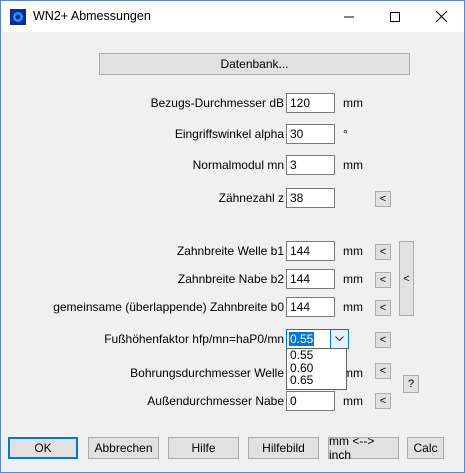 Image resolution: width=465 pixels, height=473 pixels. What do you see at coordinates (383, 252) in the screenshot?
I see `width-shaft-arrow-button: <` at bounding box center [383, 252].